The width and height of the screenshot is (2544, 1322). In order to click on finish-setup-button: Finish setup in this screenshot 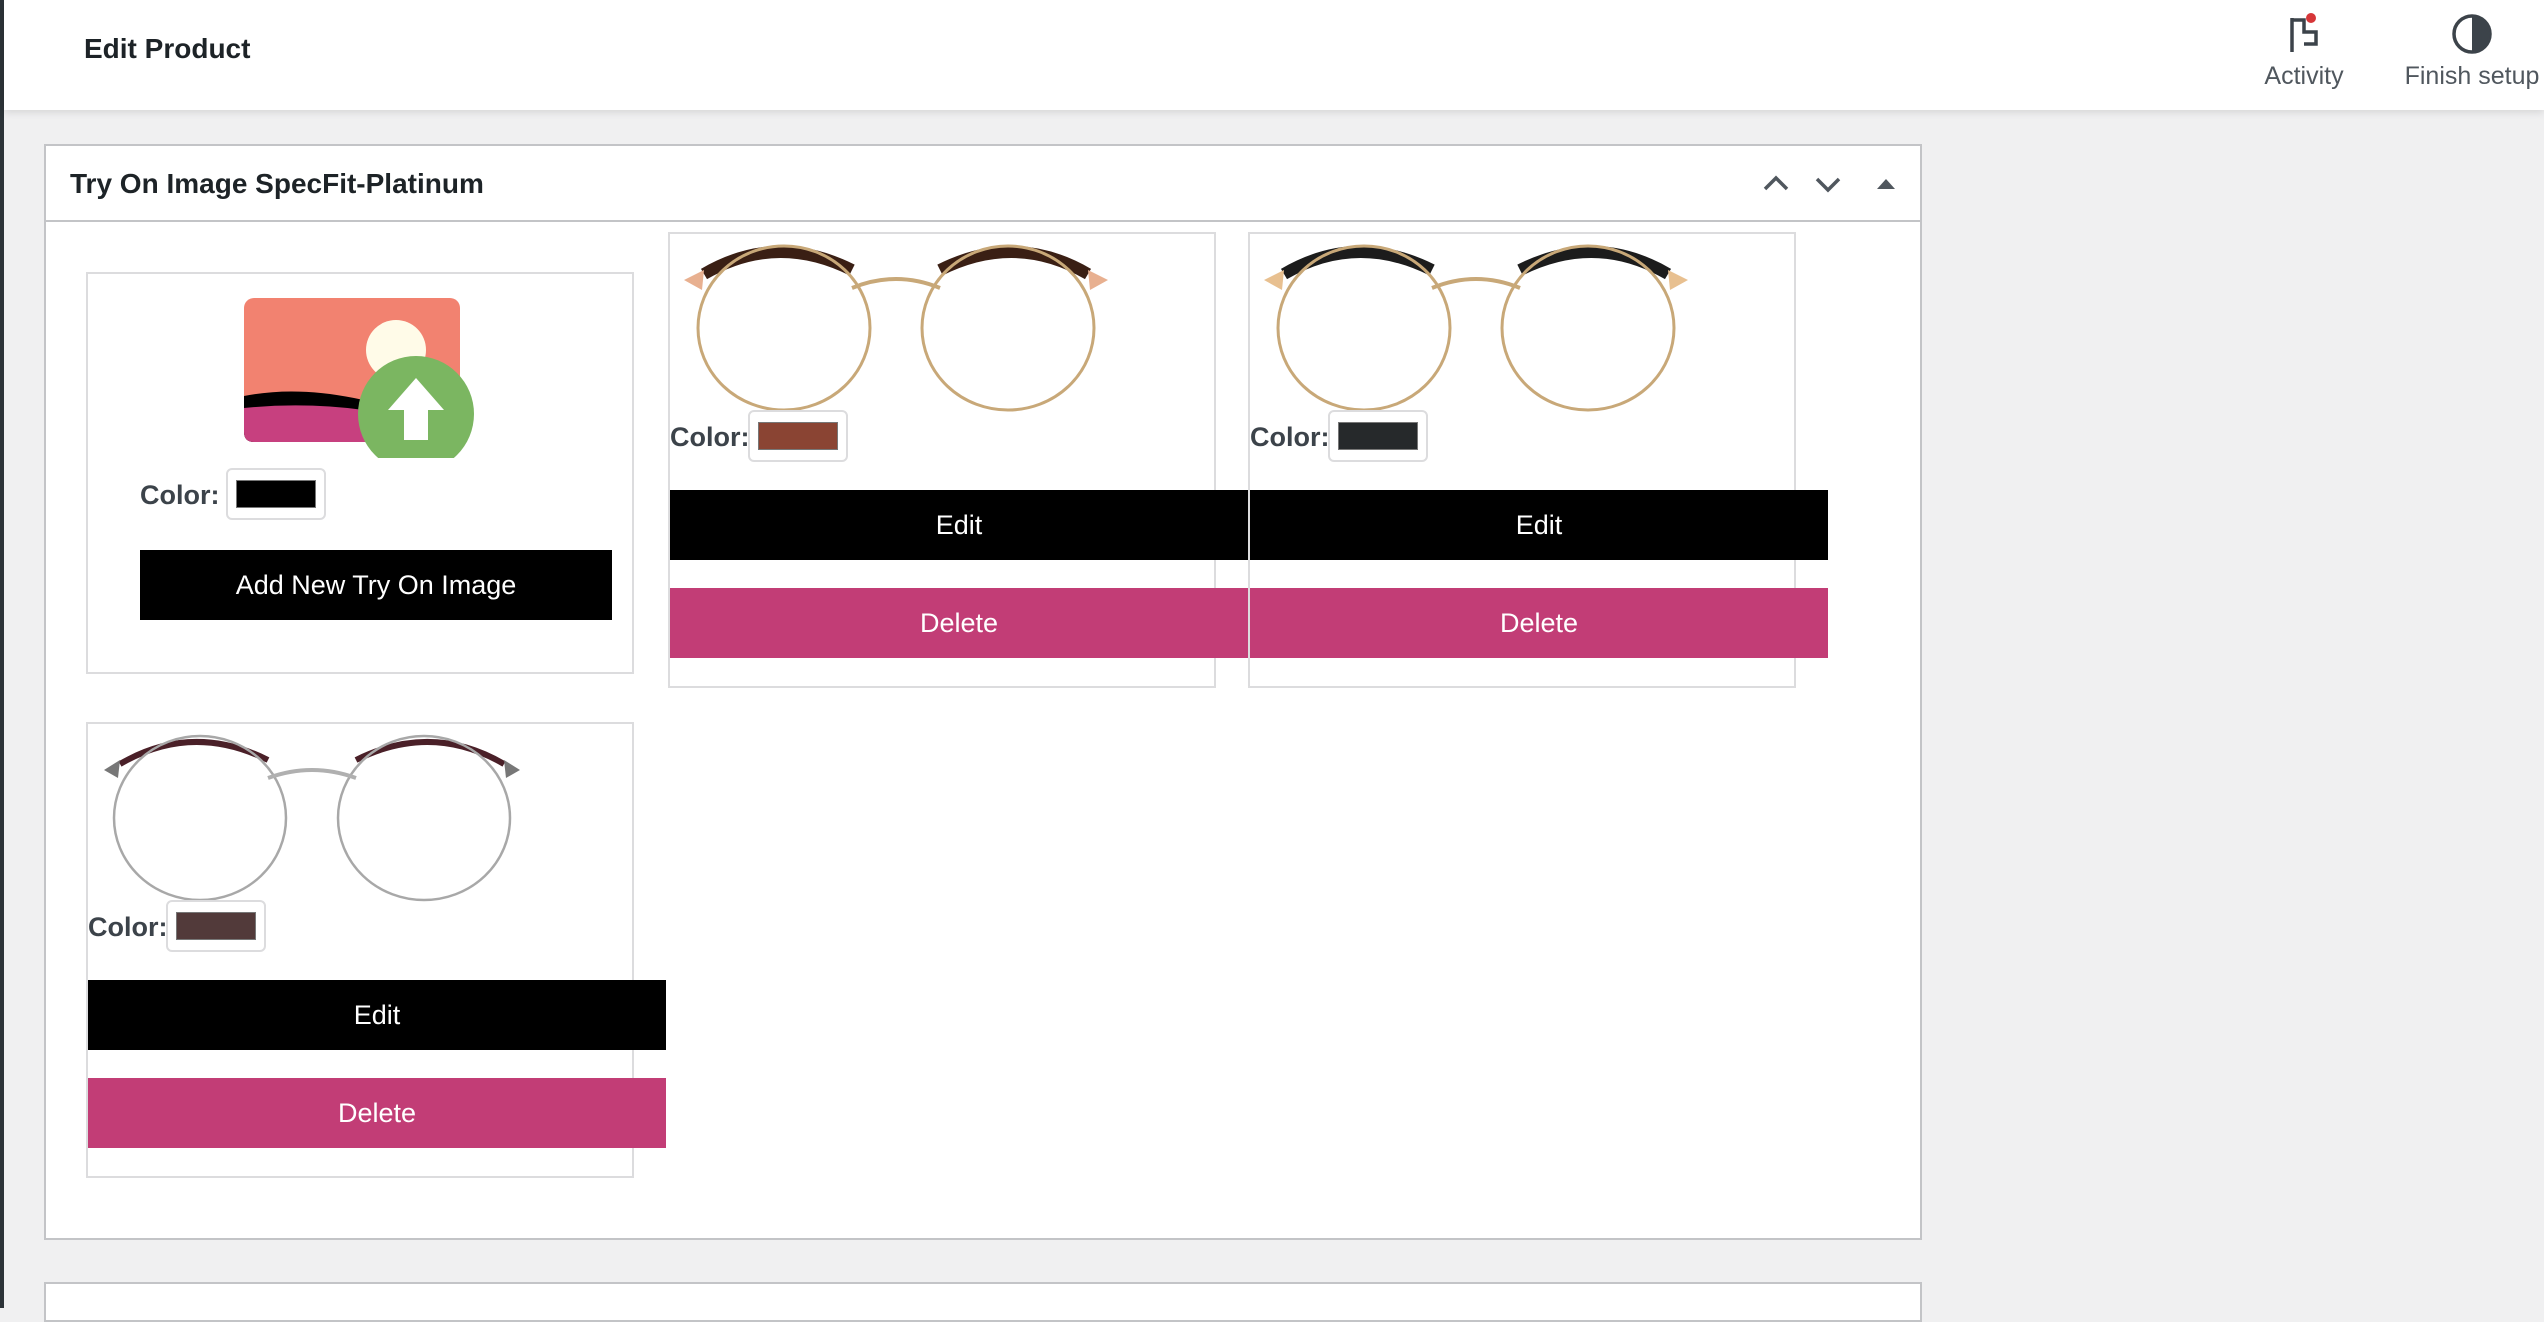, I will do `click(2468, 57)`.